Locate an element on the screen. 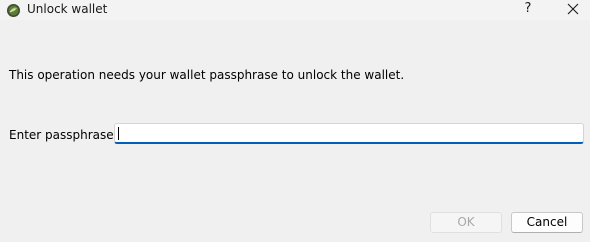 The image size is (590, 242). close-icon is located at coordinates (573, 9).